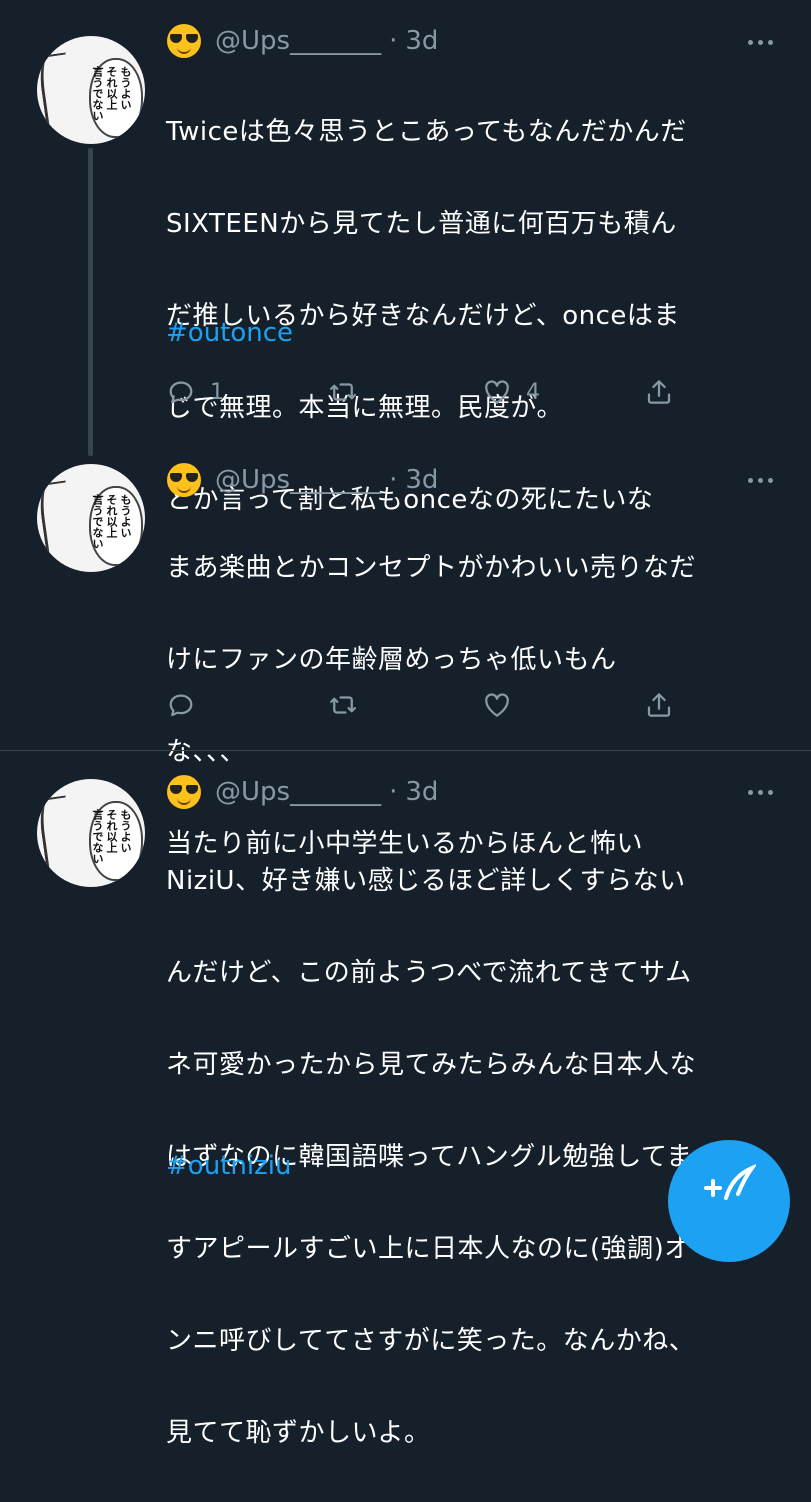 The height and width of the screenshot is (1502, 811). Describe the element at coordinates (511, 392) in the screenshot. I see `like-button: 4` at that location.